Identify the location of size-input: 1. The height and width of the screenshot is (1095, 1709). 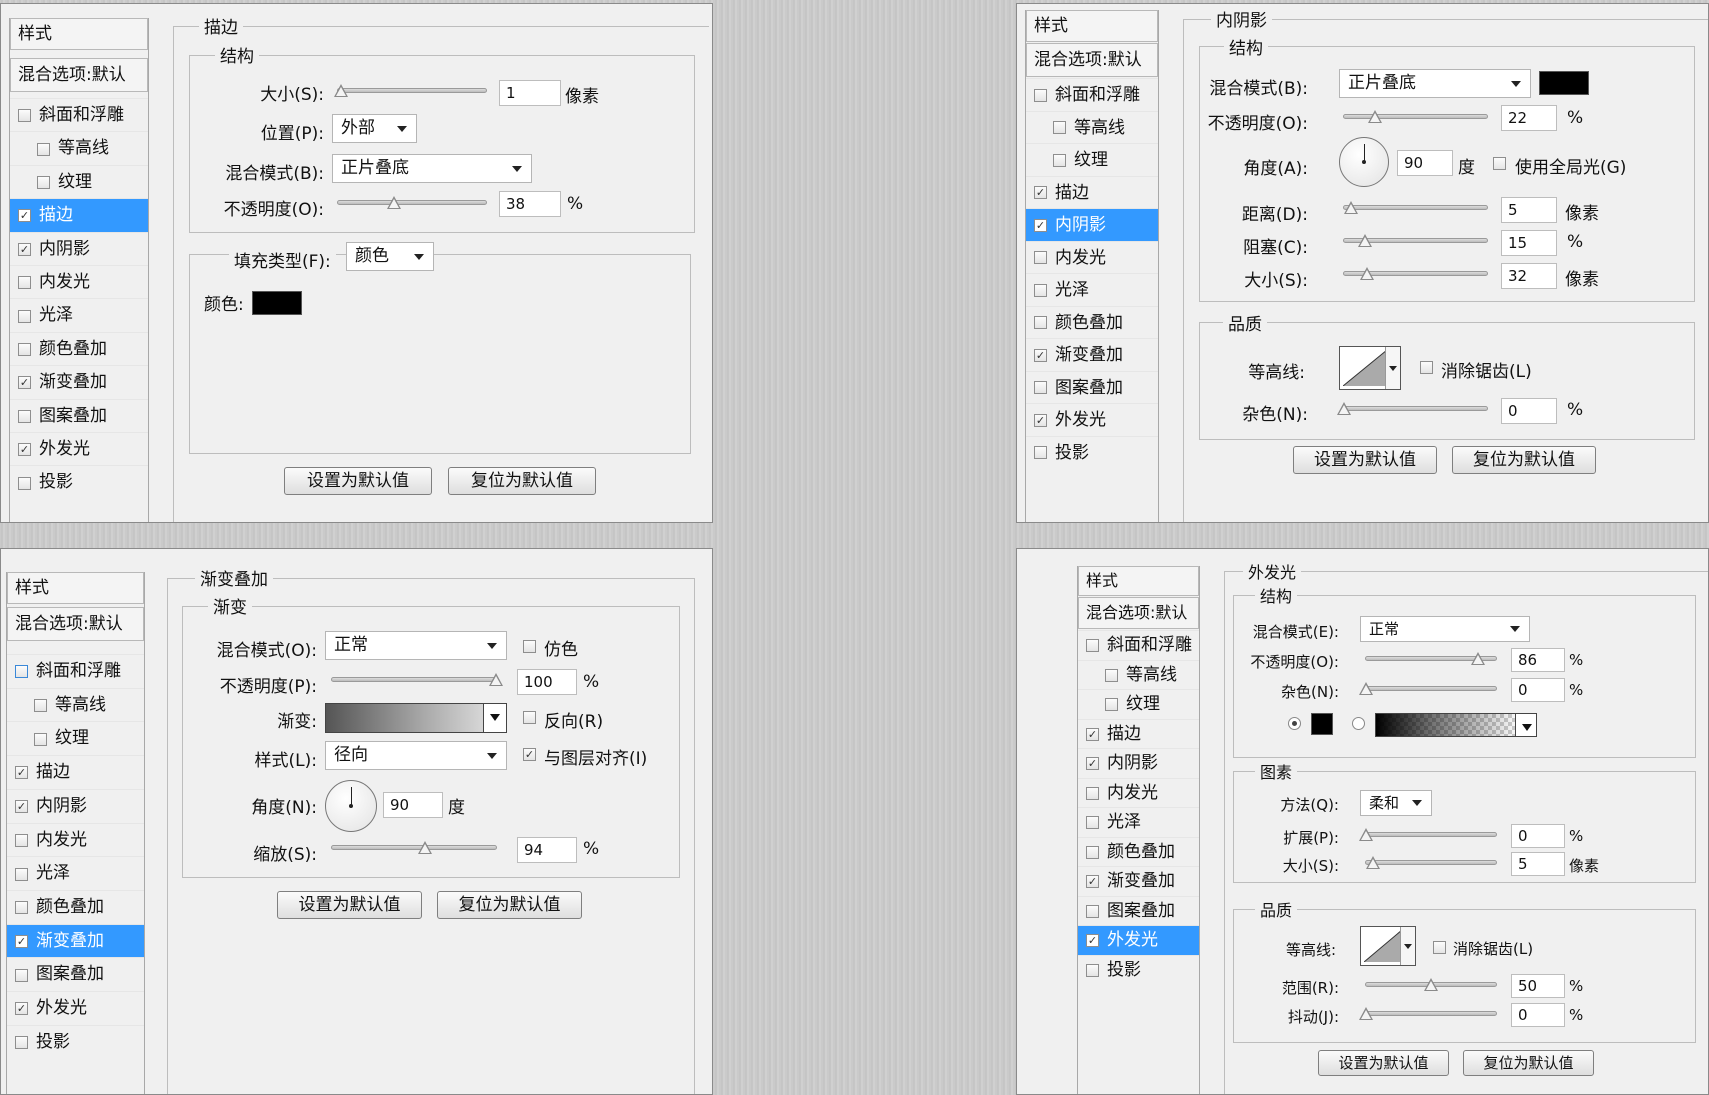
(530, 93).